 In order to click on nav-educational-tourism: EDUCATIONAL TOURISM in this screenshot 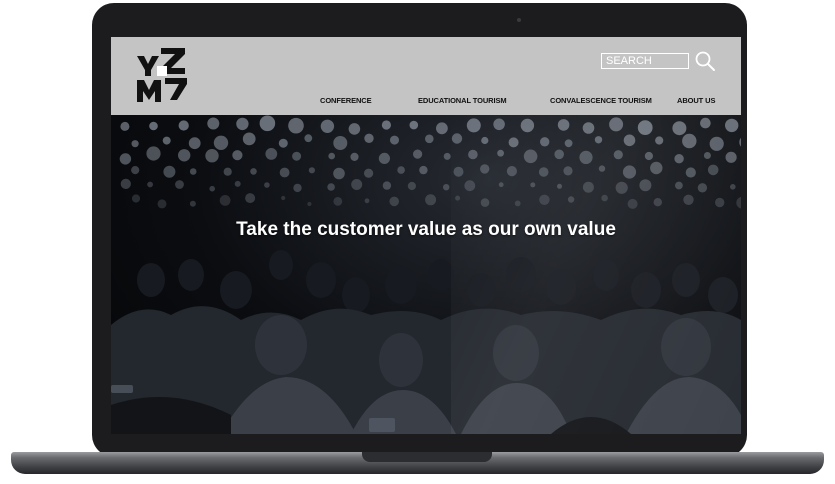, I will do `click(462, 100)`.